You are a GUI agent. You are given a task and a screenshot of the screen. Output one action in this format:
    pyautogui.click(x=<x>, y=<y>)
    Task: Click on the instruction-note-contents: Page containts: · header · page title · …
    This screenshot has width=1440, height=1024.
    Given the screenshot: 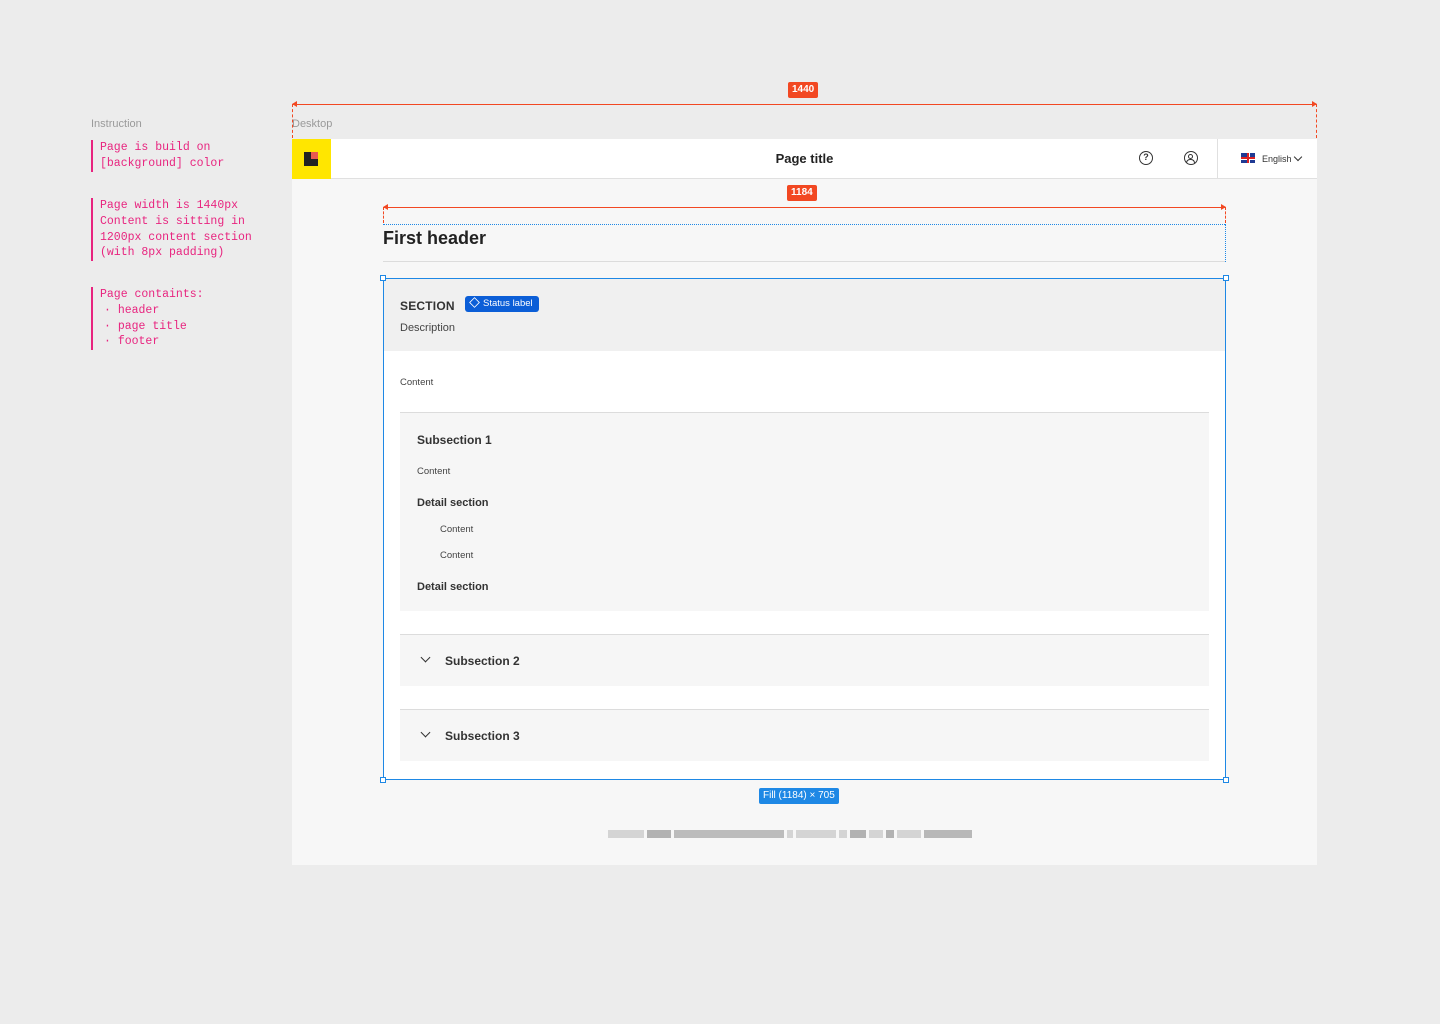 What is the action you would take?
    pyautogui.click(x=185, y=319)
    